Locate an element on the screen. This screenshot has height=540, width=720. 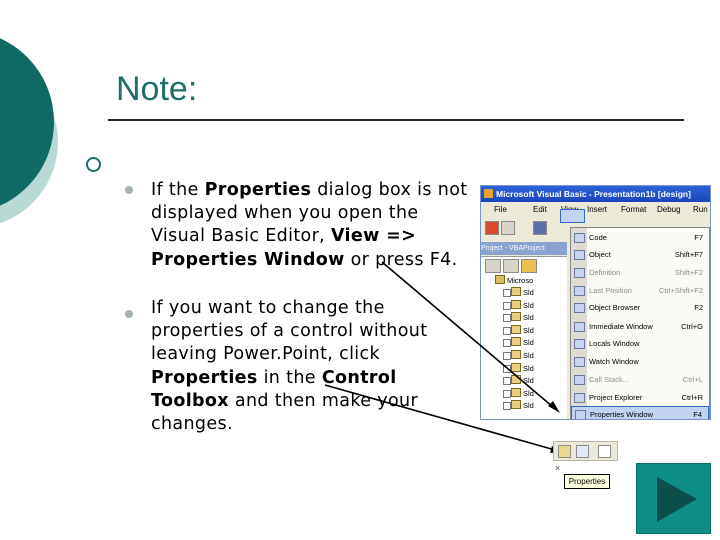
properties-tool-icon is located at coordinates (564, 451).